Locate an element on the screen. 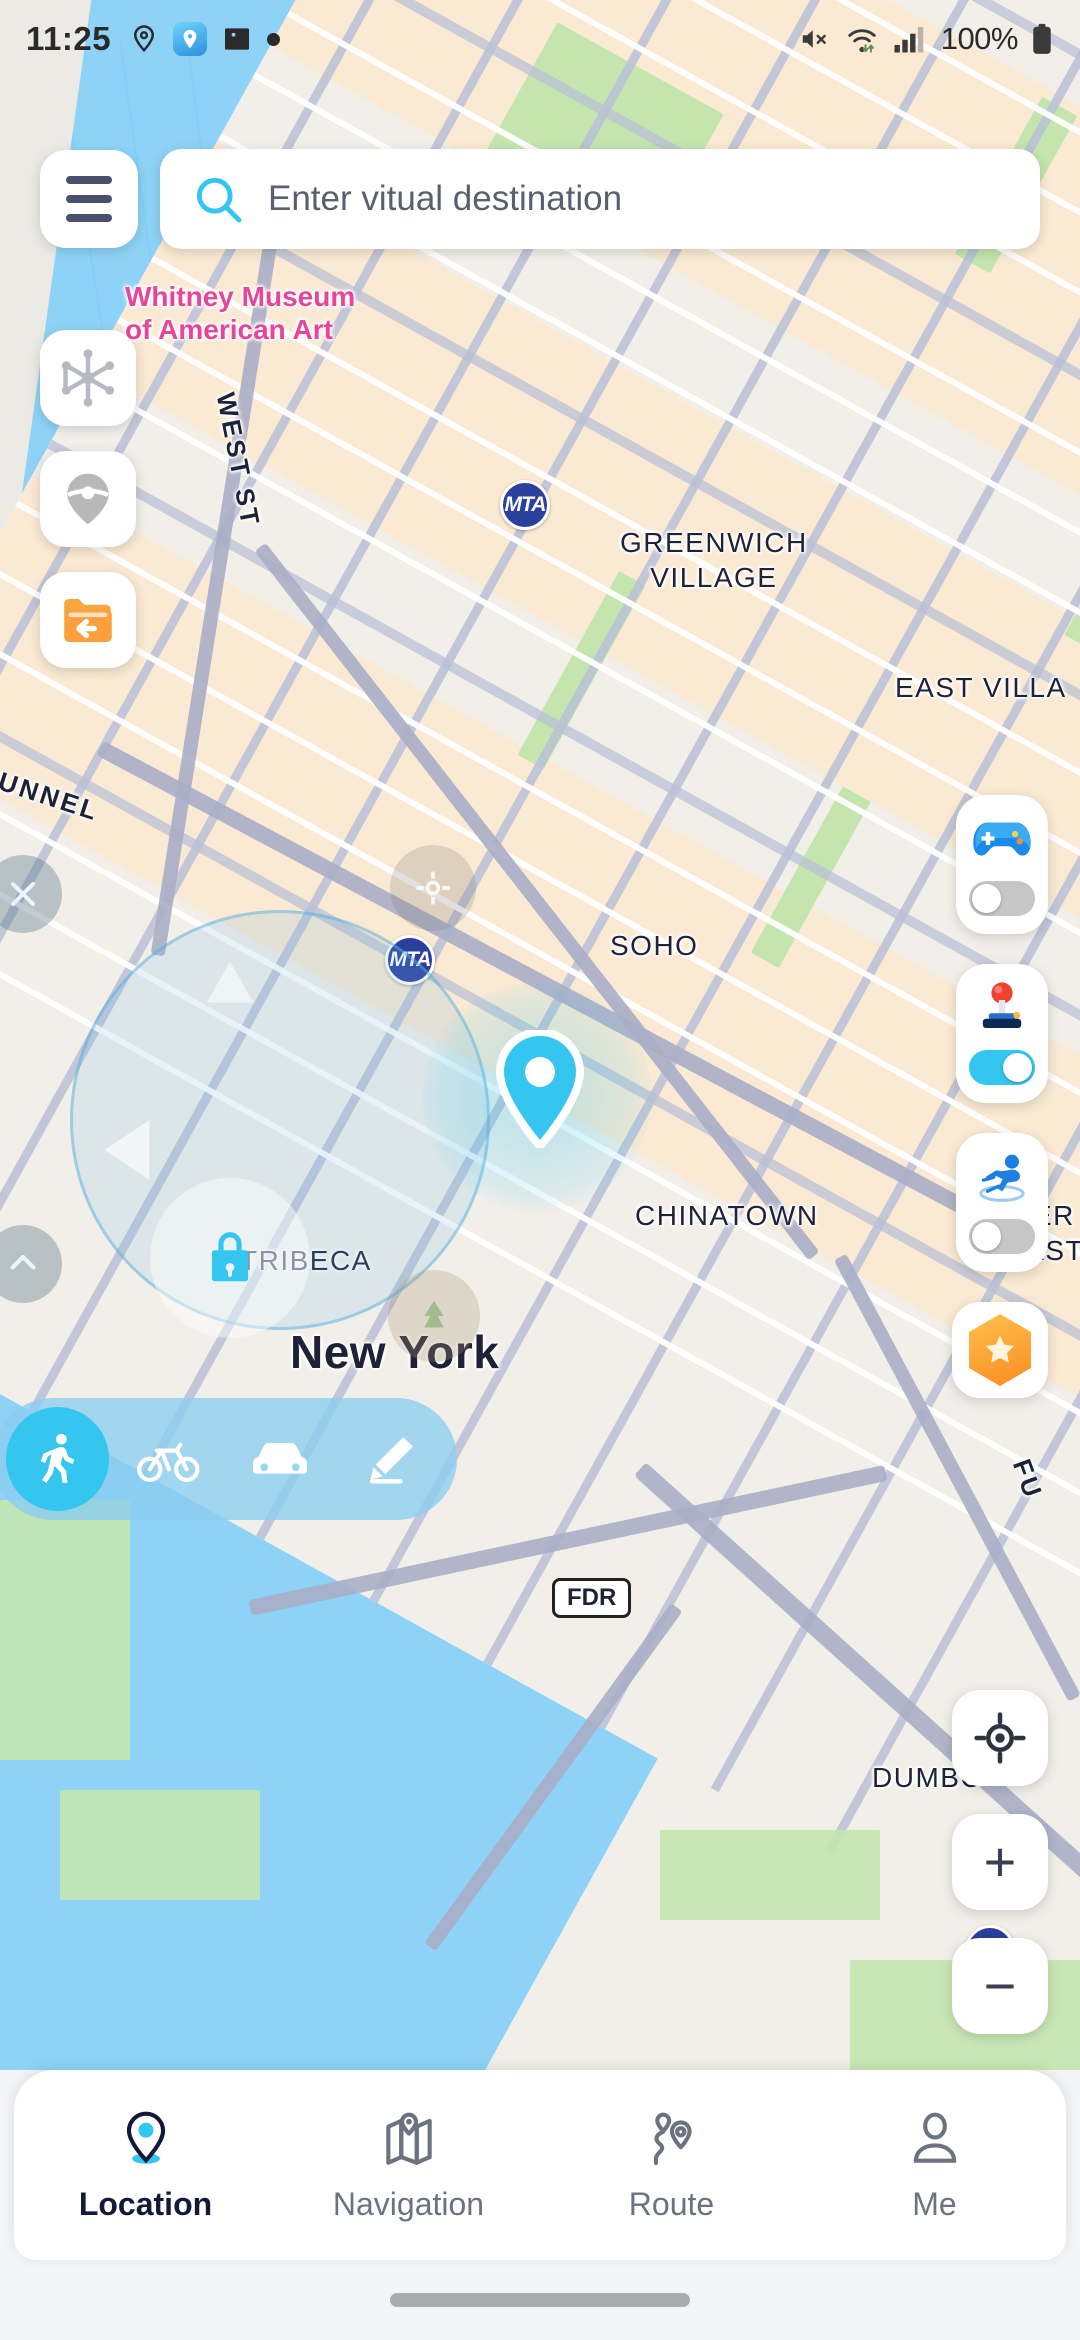 The height and width of the screenshot is (2340, 1080). arcade-joystick-icon is located at coordinates (1002, 1008).